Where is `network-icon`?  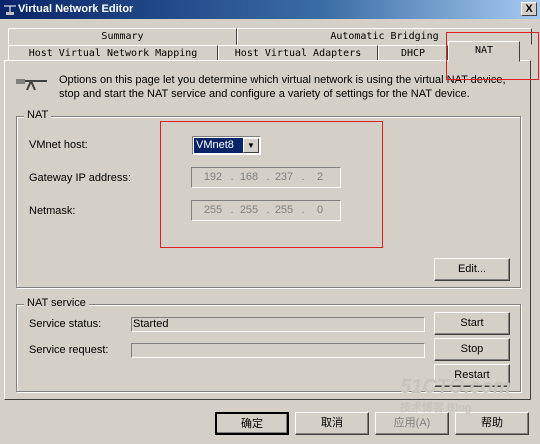
network-icon is located at coordinates (10, 10).